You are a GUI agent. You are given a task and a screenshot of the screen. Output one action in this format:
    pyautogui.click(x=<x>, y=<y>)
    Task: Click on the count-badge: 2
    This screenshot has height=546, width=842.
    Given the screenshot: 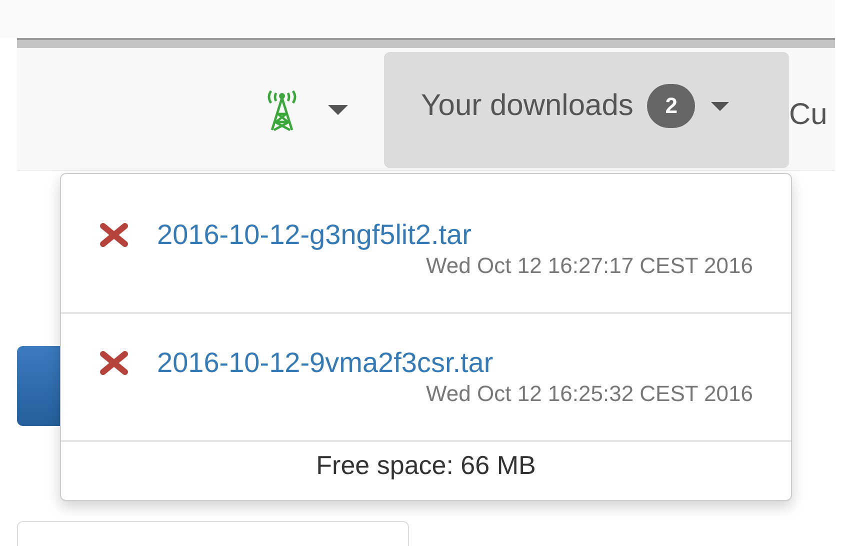 What is the action you would take?
    pyautogui.click(x=671, y=106)
    